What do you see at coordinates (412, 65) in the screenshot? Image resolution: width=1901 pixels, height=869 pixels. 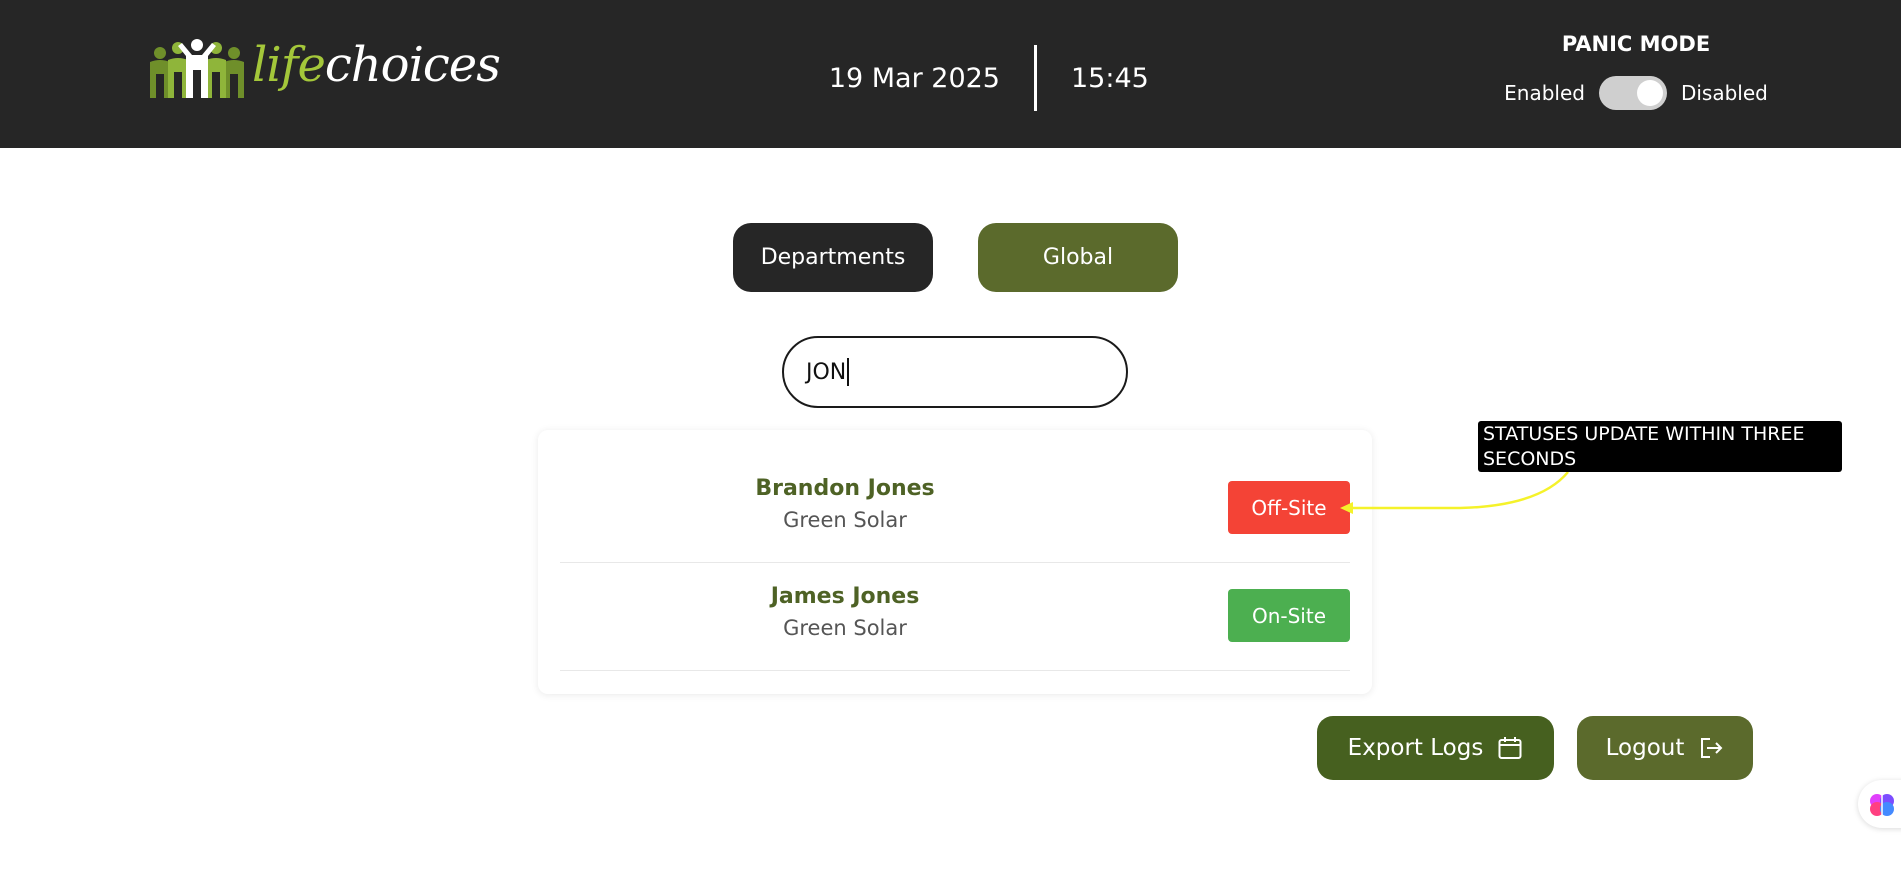 I see `logo-word-choices: choices` at bounding box center [412, 65].